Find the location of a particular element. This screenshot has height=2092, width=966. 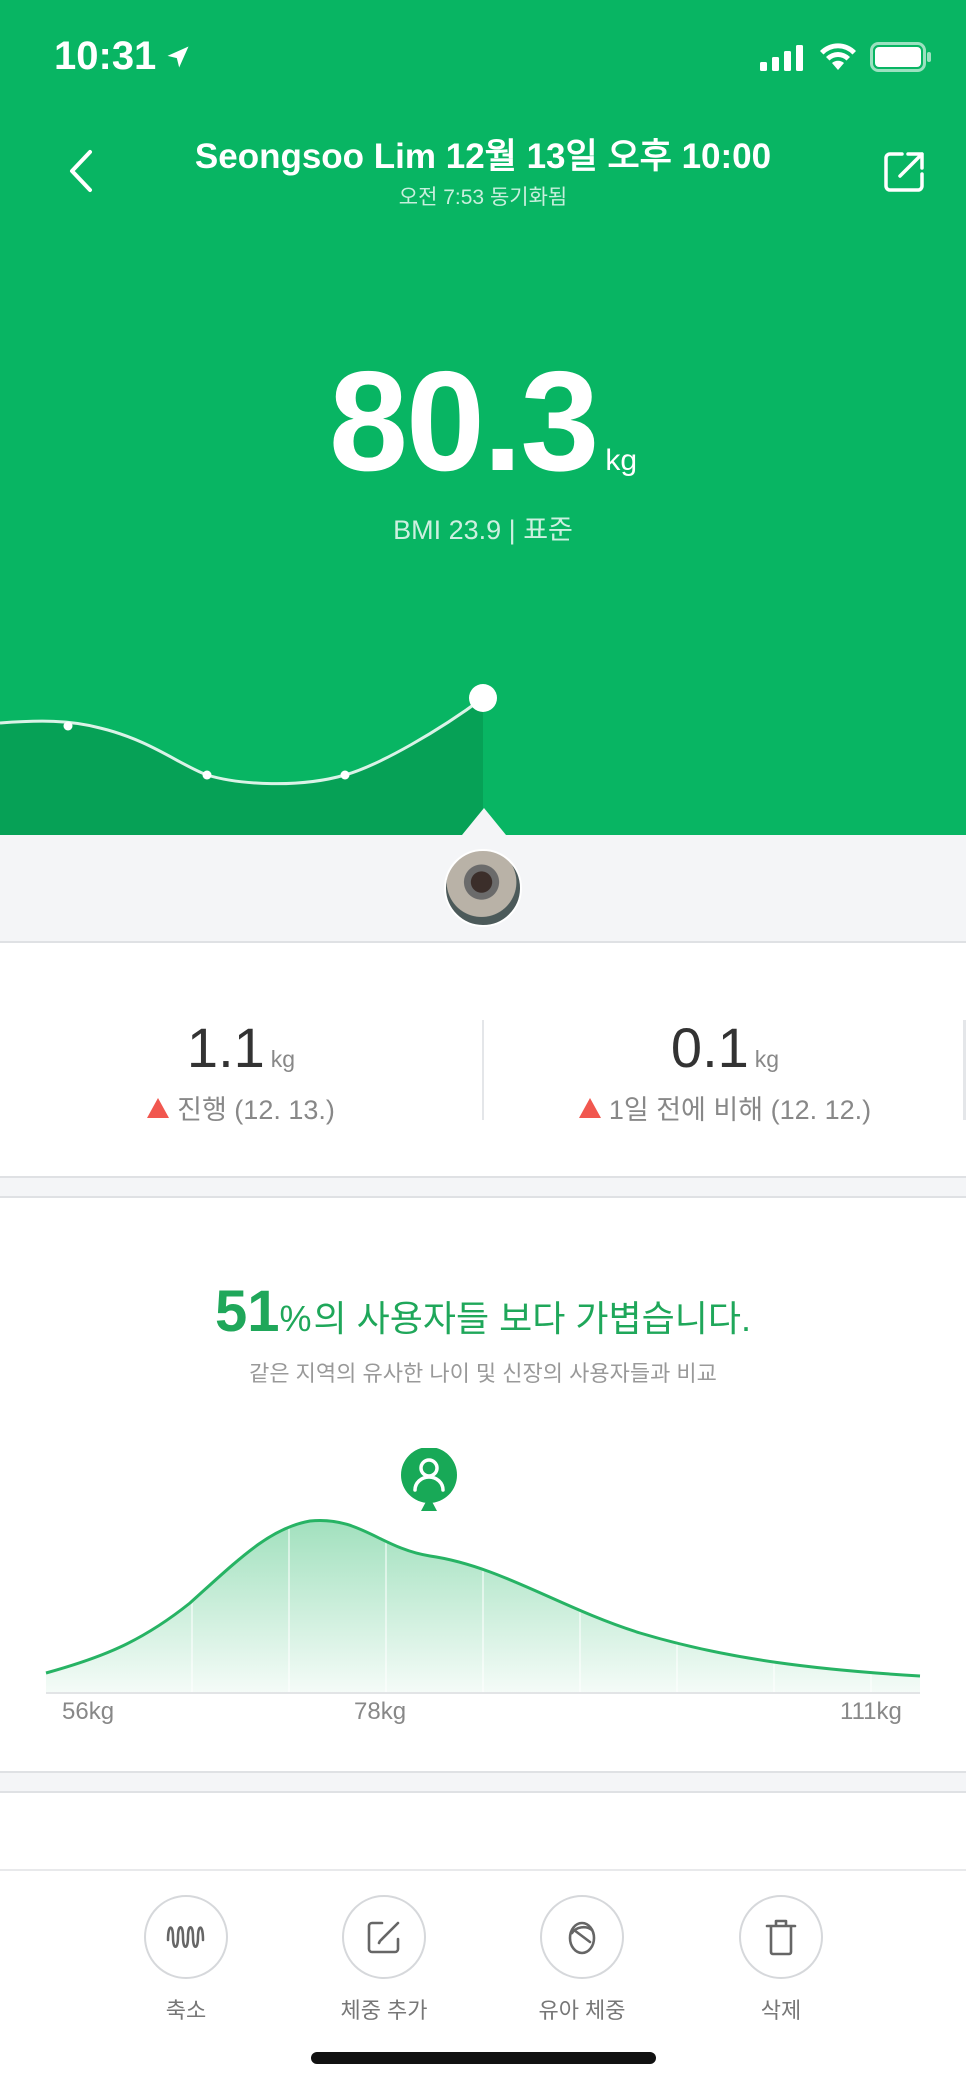

trend-area is located at coordinates (241, 766).